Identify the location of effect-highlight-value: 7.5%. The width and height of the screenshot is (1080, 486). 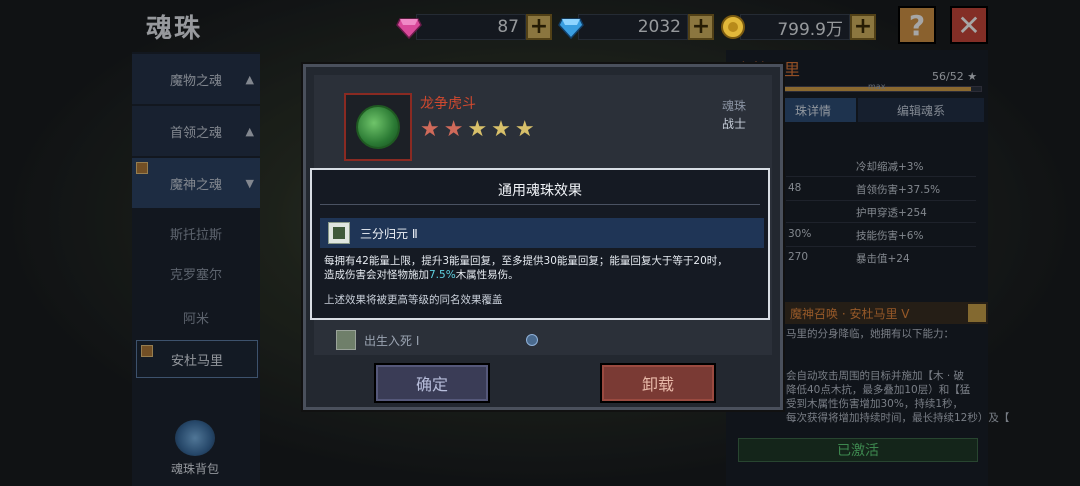
(442, 275).